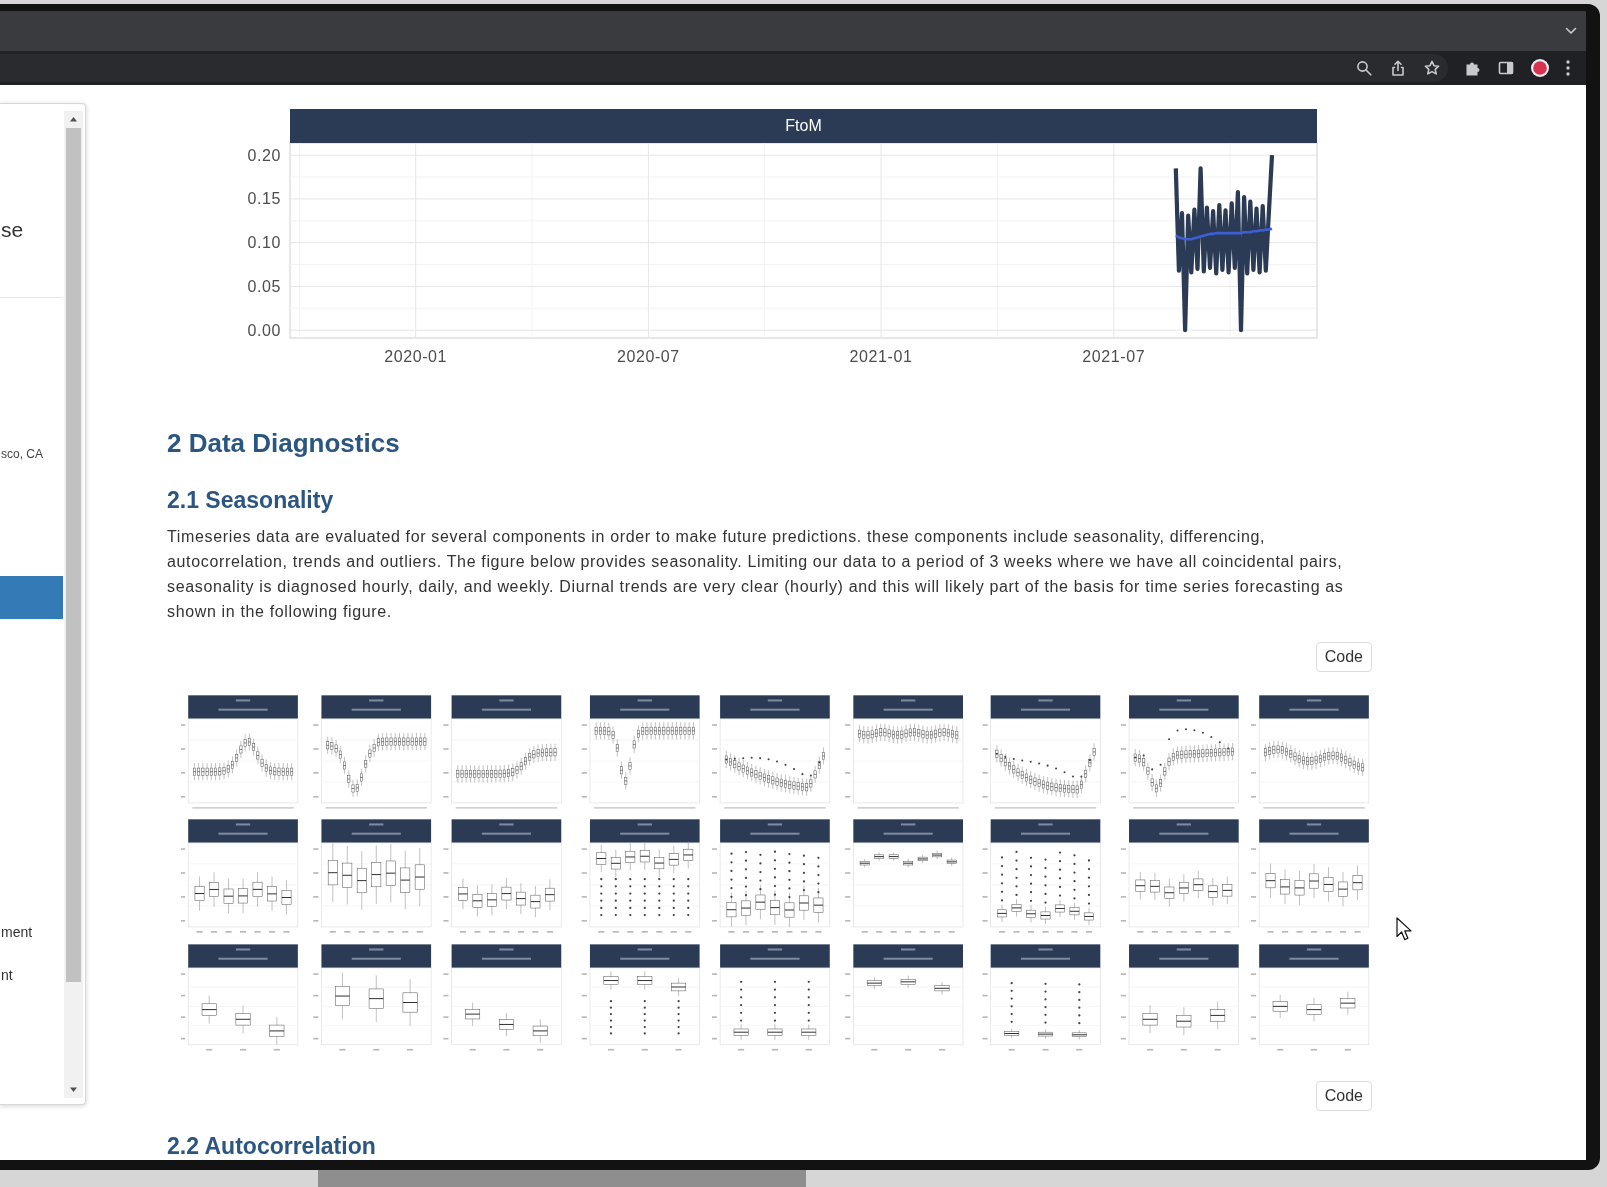 Image resolution: width=1607 pixels, height=1187 pixels. Describe the element at coordinates (648, 356) in the screenshot. I see `axis-tick-label: 2020-07` at that location.